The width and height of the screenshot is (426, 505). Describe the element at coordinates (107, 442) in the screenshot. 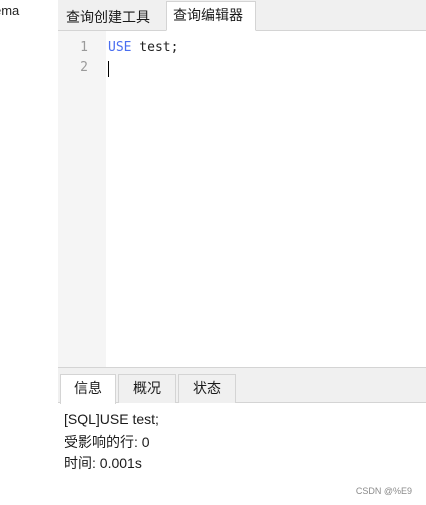

I see `message-affected-rows: 受影响的行: 0` at that location.